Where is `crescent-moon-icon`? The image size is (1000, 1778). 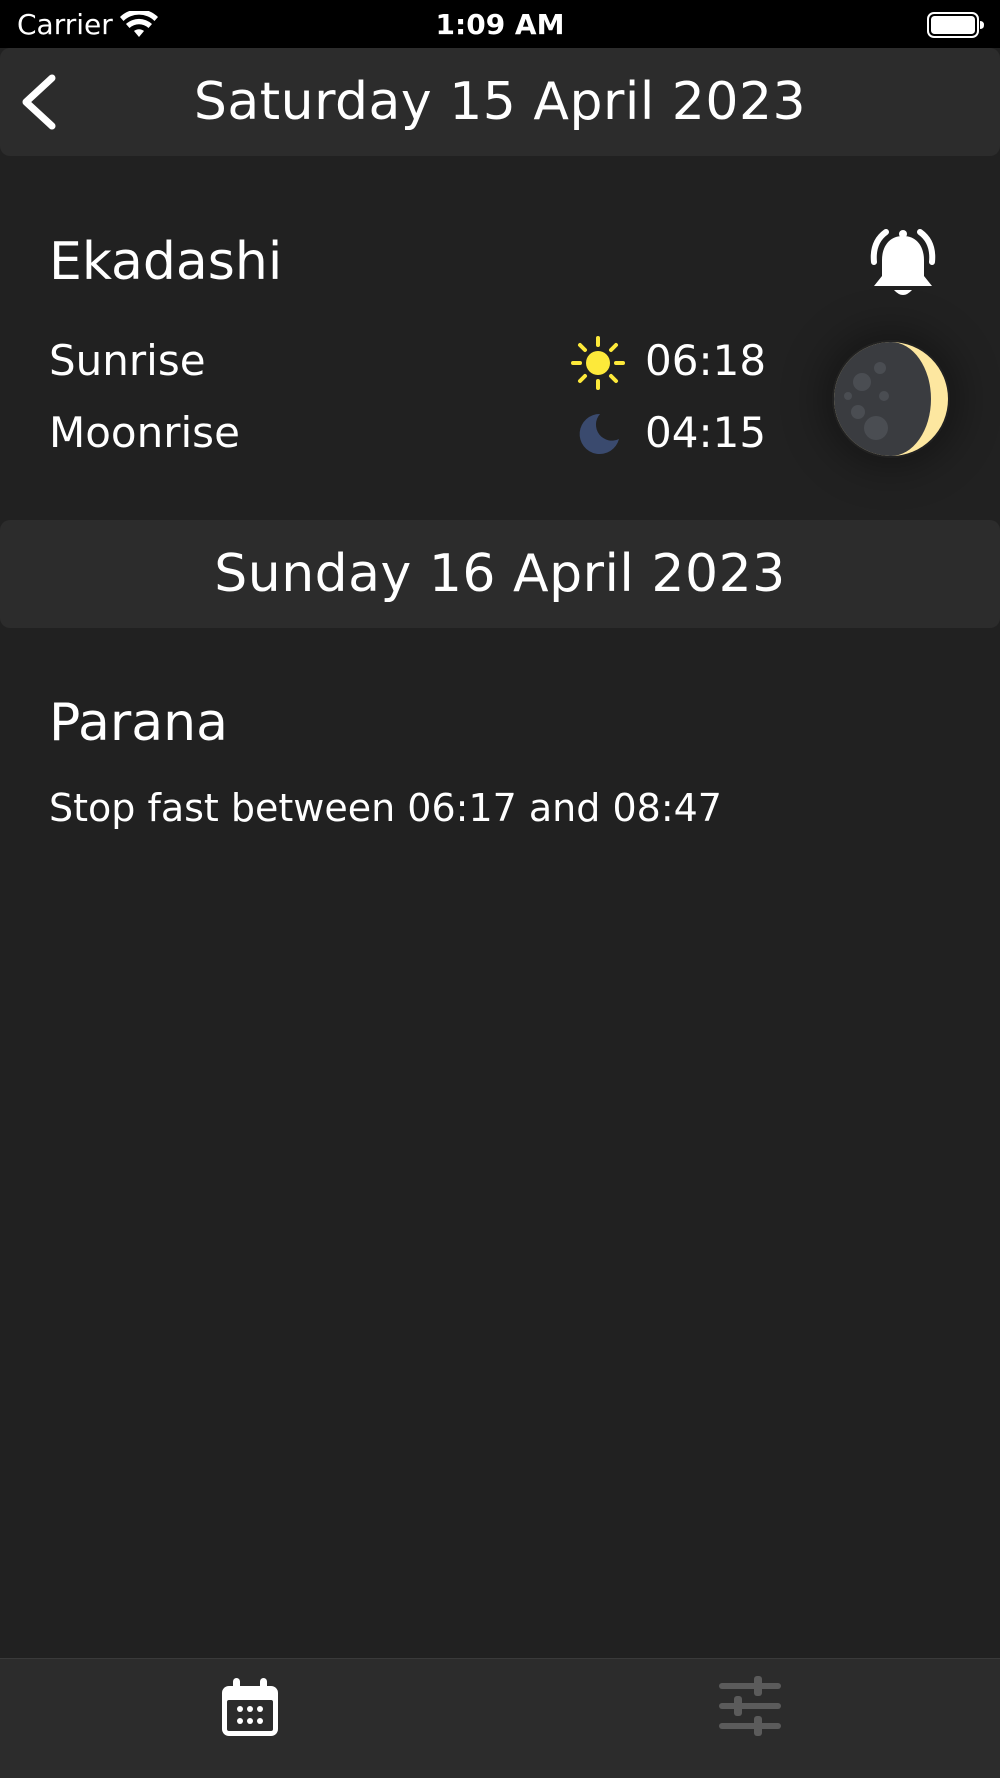 crescent-moon-icon is located at coordinates (599, 433).